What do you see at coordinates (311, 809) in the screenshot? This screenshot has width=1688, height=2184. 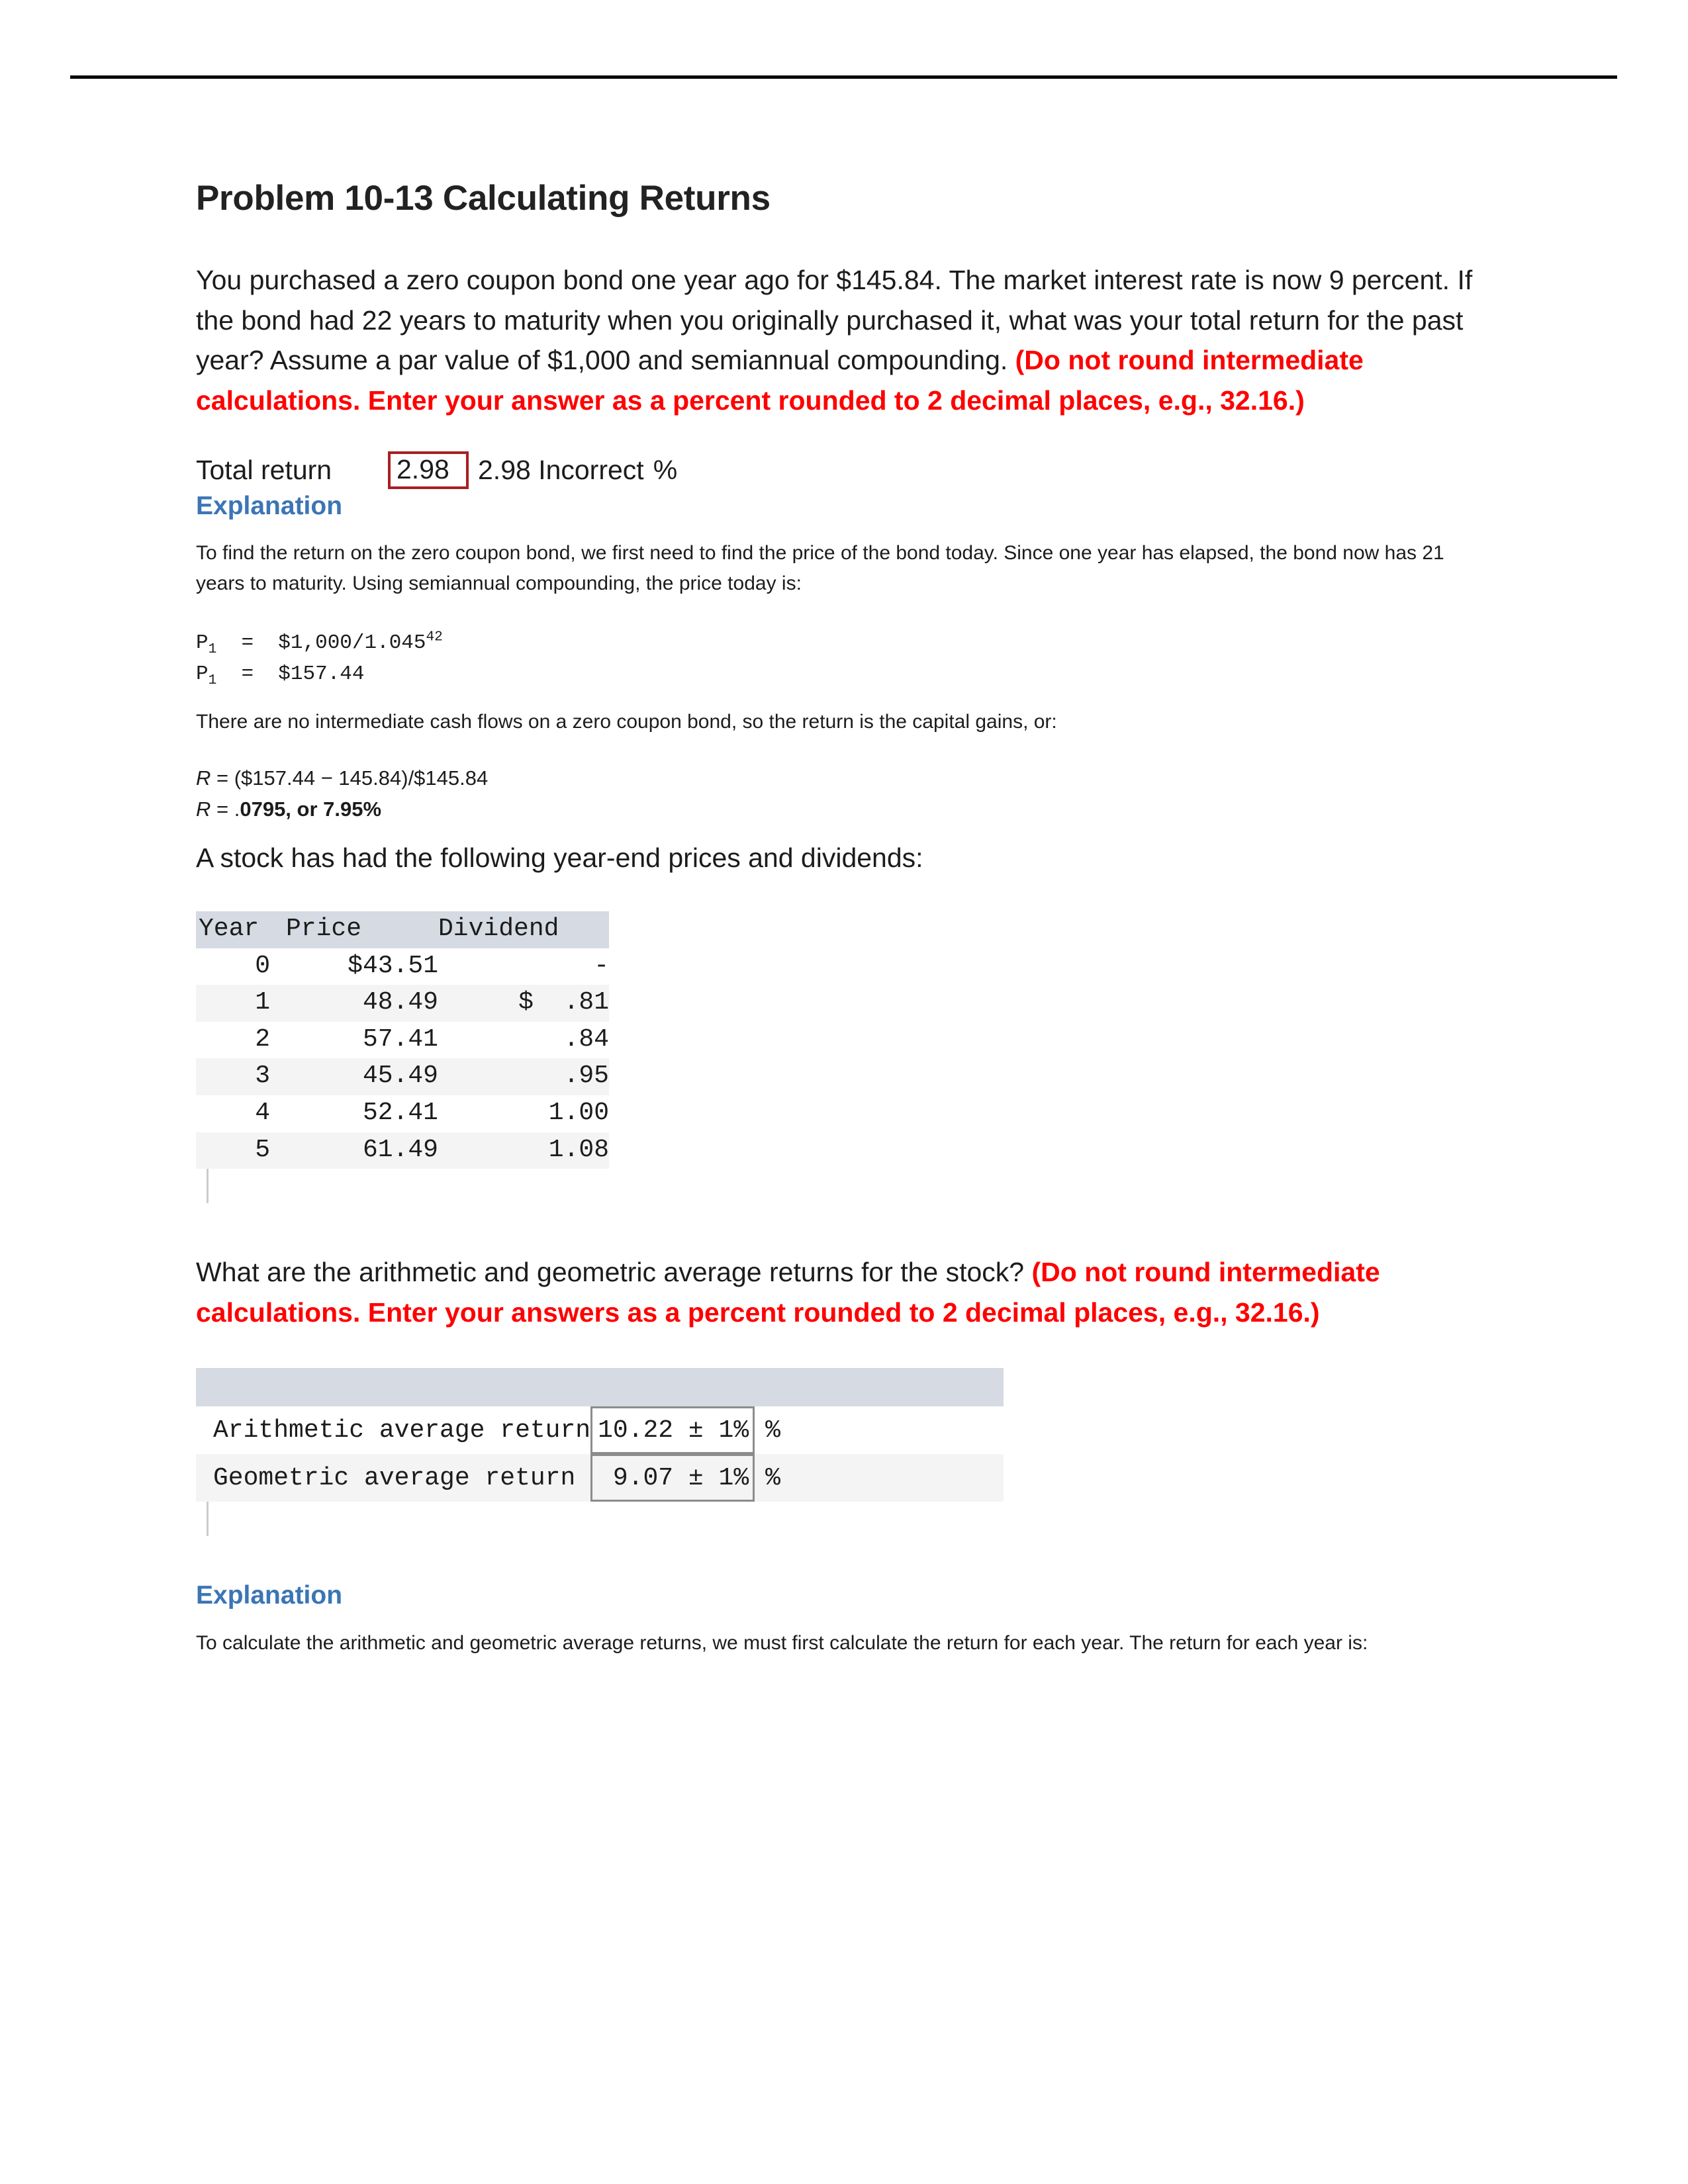 I see `return-equation-2-value: 0795, or 7.95%` at bounding box center [311, 809].